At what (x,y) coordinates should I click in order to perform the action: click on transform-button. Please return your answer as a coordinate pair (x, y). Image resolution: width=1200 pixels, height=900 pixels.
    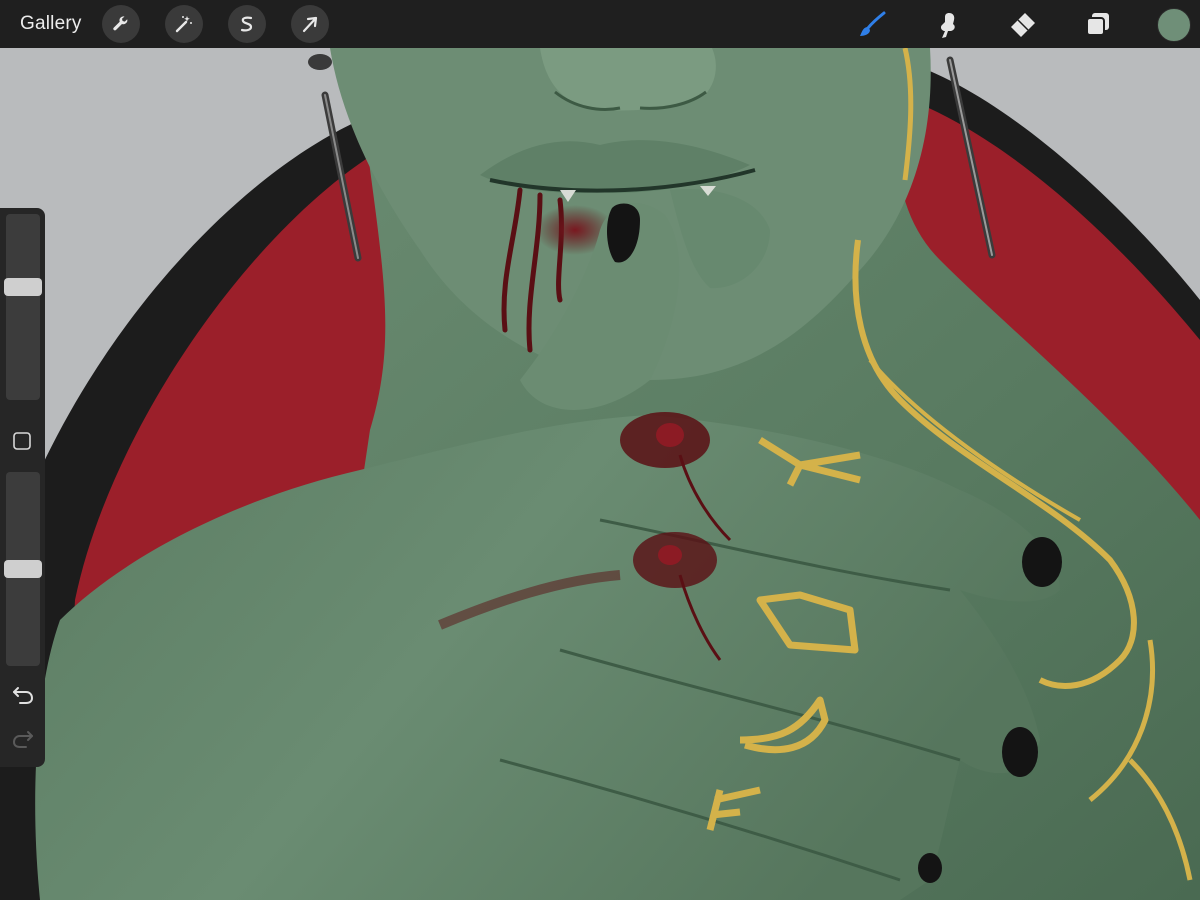
    Looking at the image, I should click on (309, 24).